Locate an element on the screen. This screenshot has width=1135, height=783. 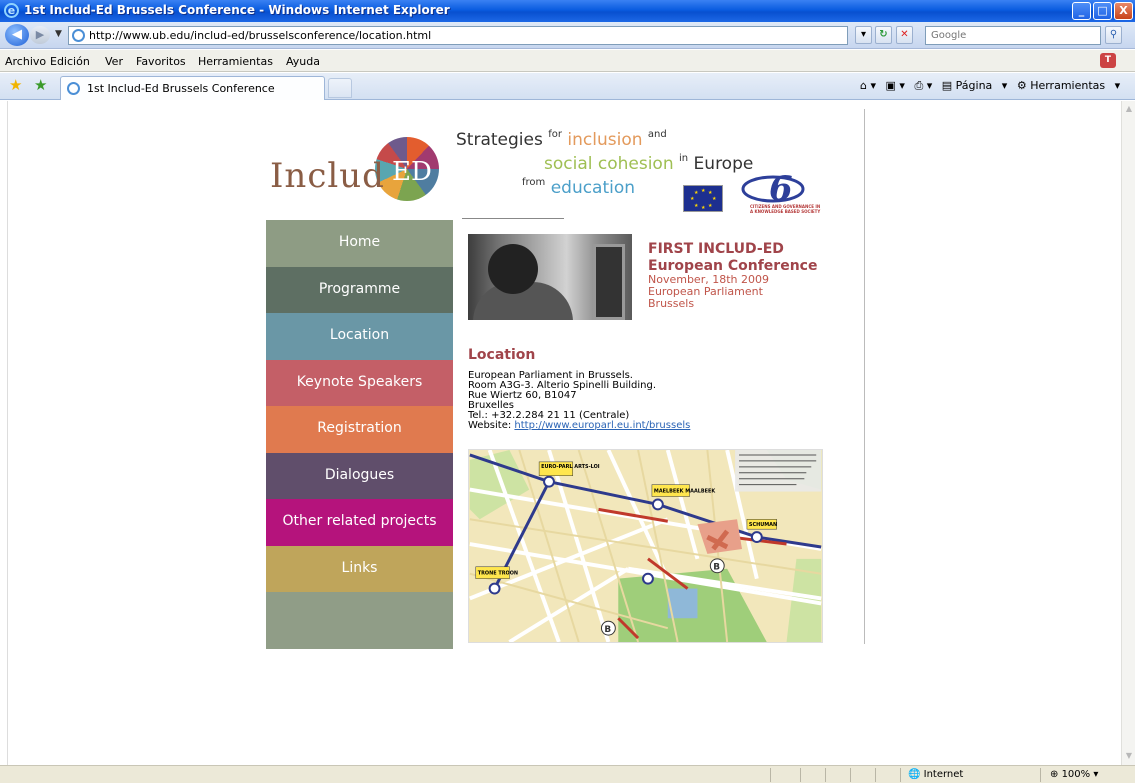
new-tab-button is located at coordinates (340, 88).